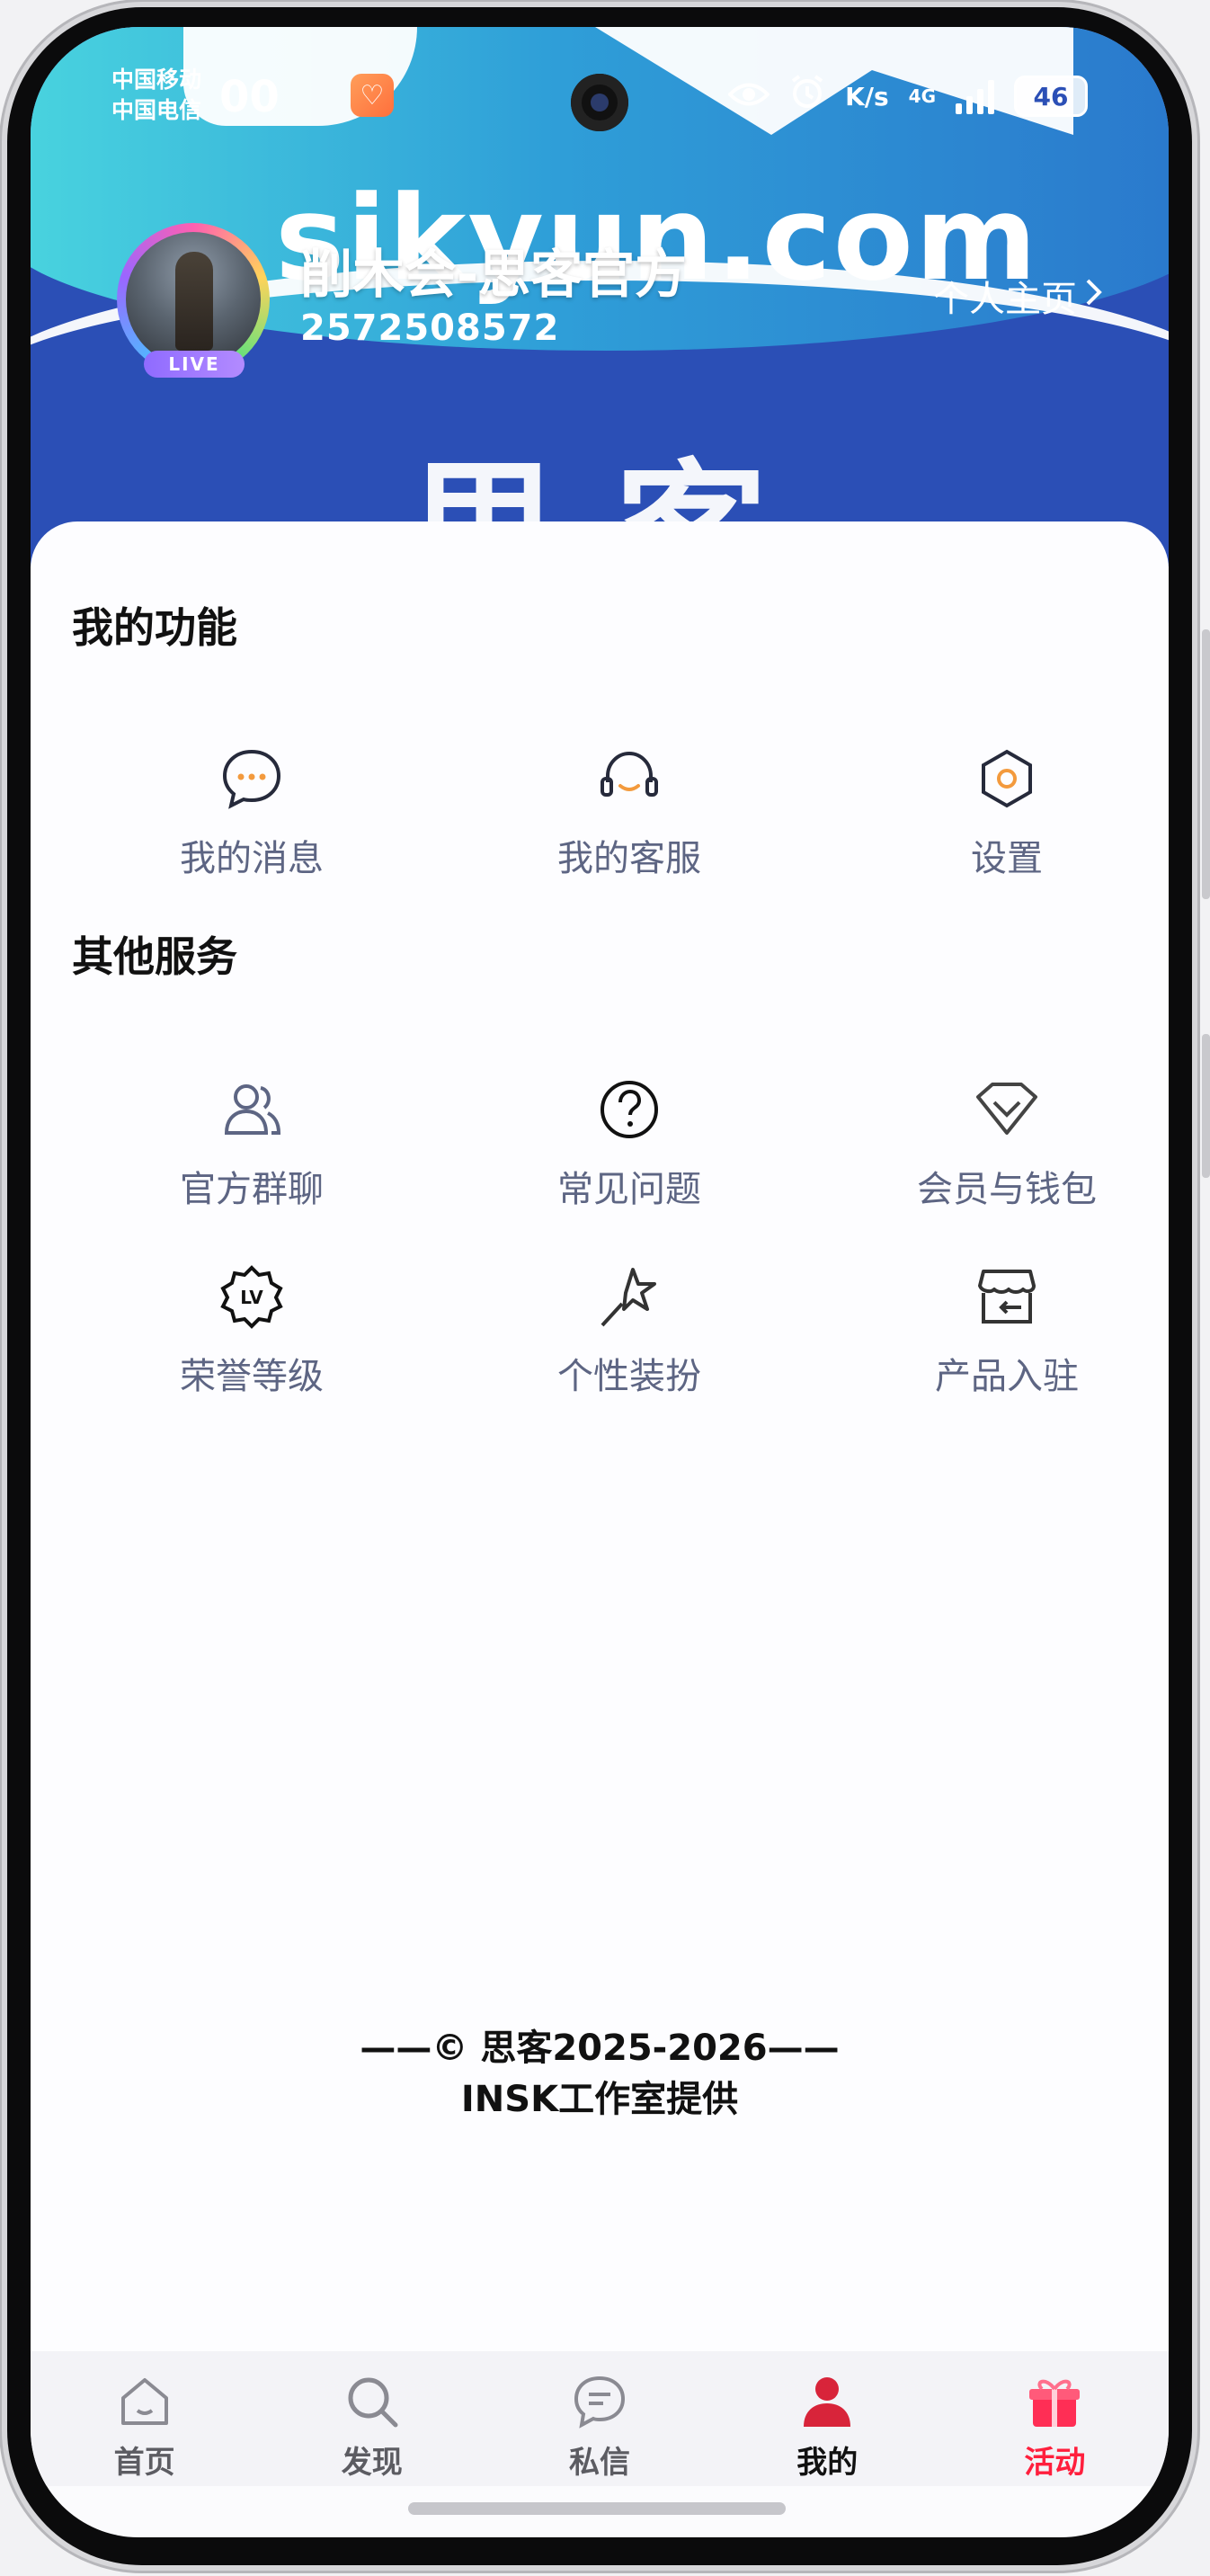 The image size is (1210, 2576). What do you see at coordinates (252, 859) in the screenshot?
I see `menu-item-label: 我的消息` at bounding box center [252, 859].